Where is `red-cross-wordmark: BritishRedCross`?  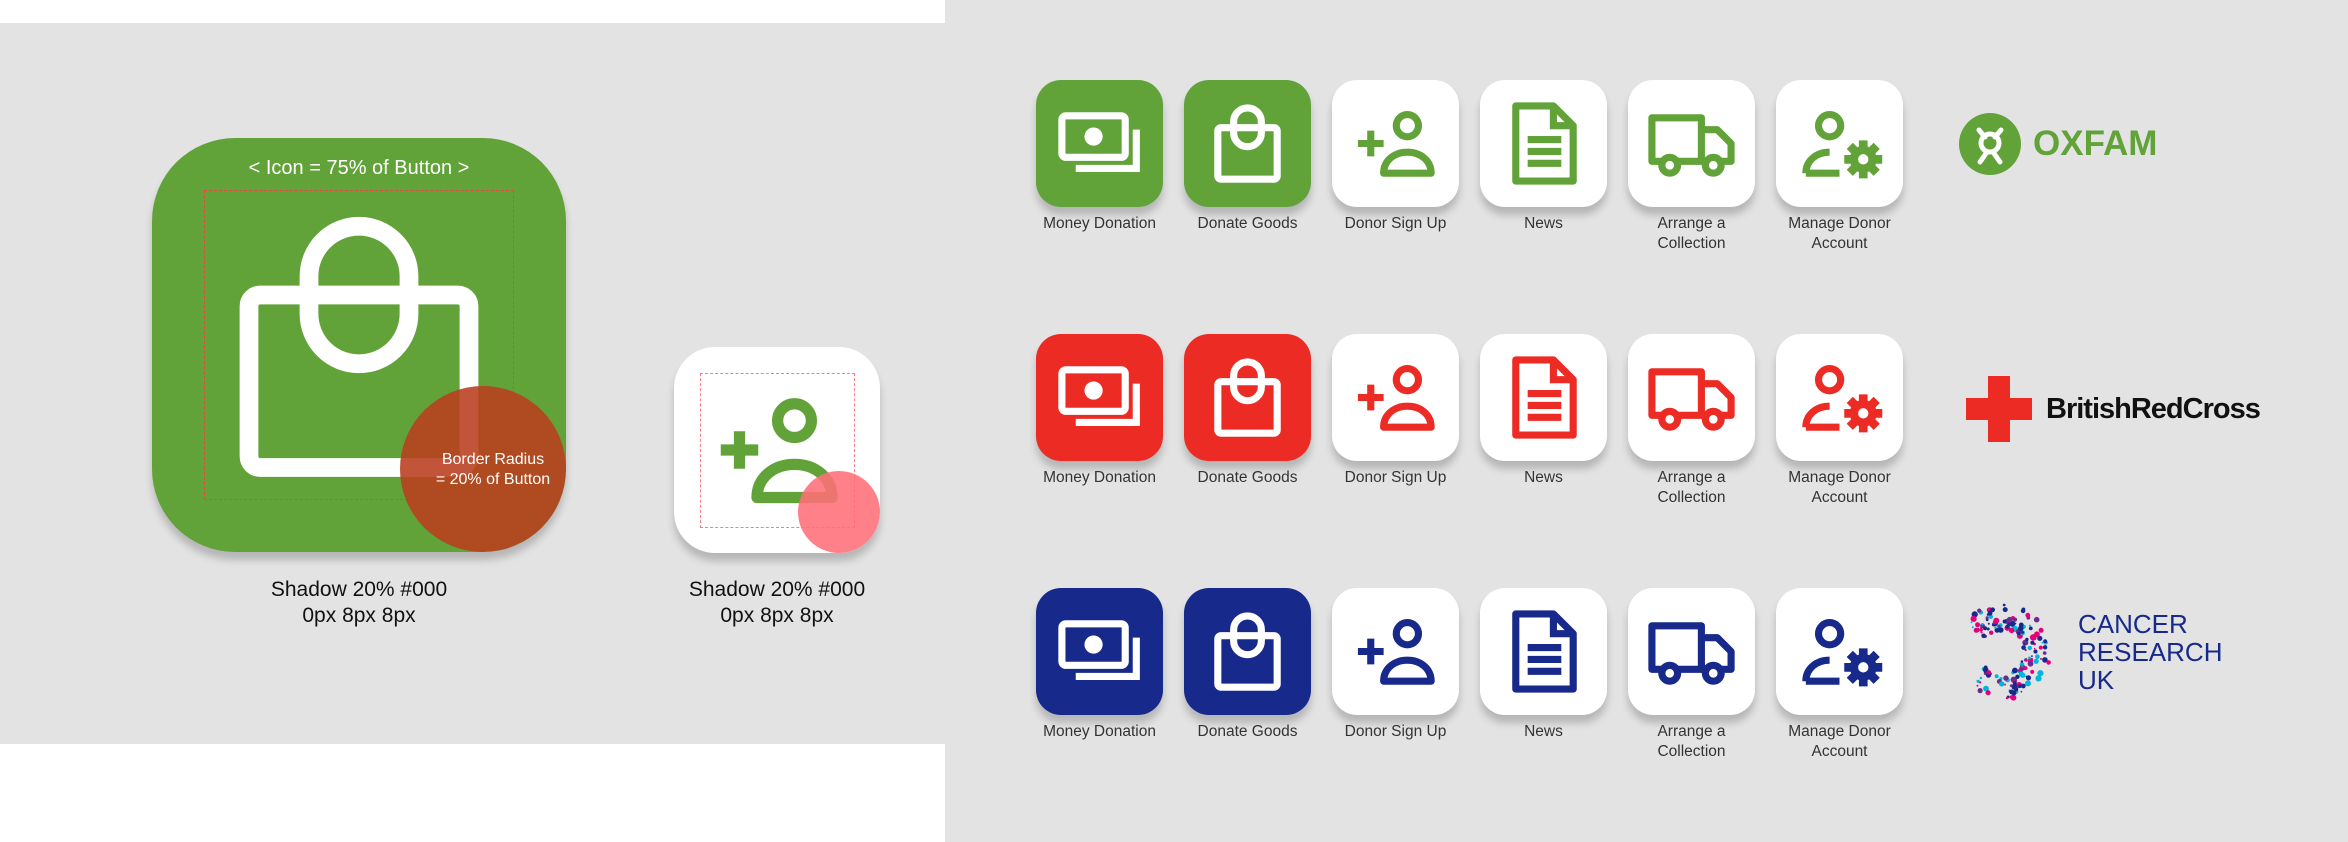
red-cross-wordmark: BritishRedCross is located at coordinates (2153, 409).